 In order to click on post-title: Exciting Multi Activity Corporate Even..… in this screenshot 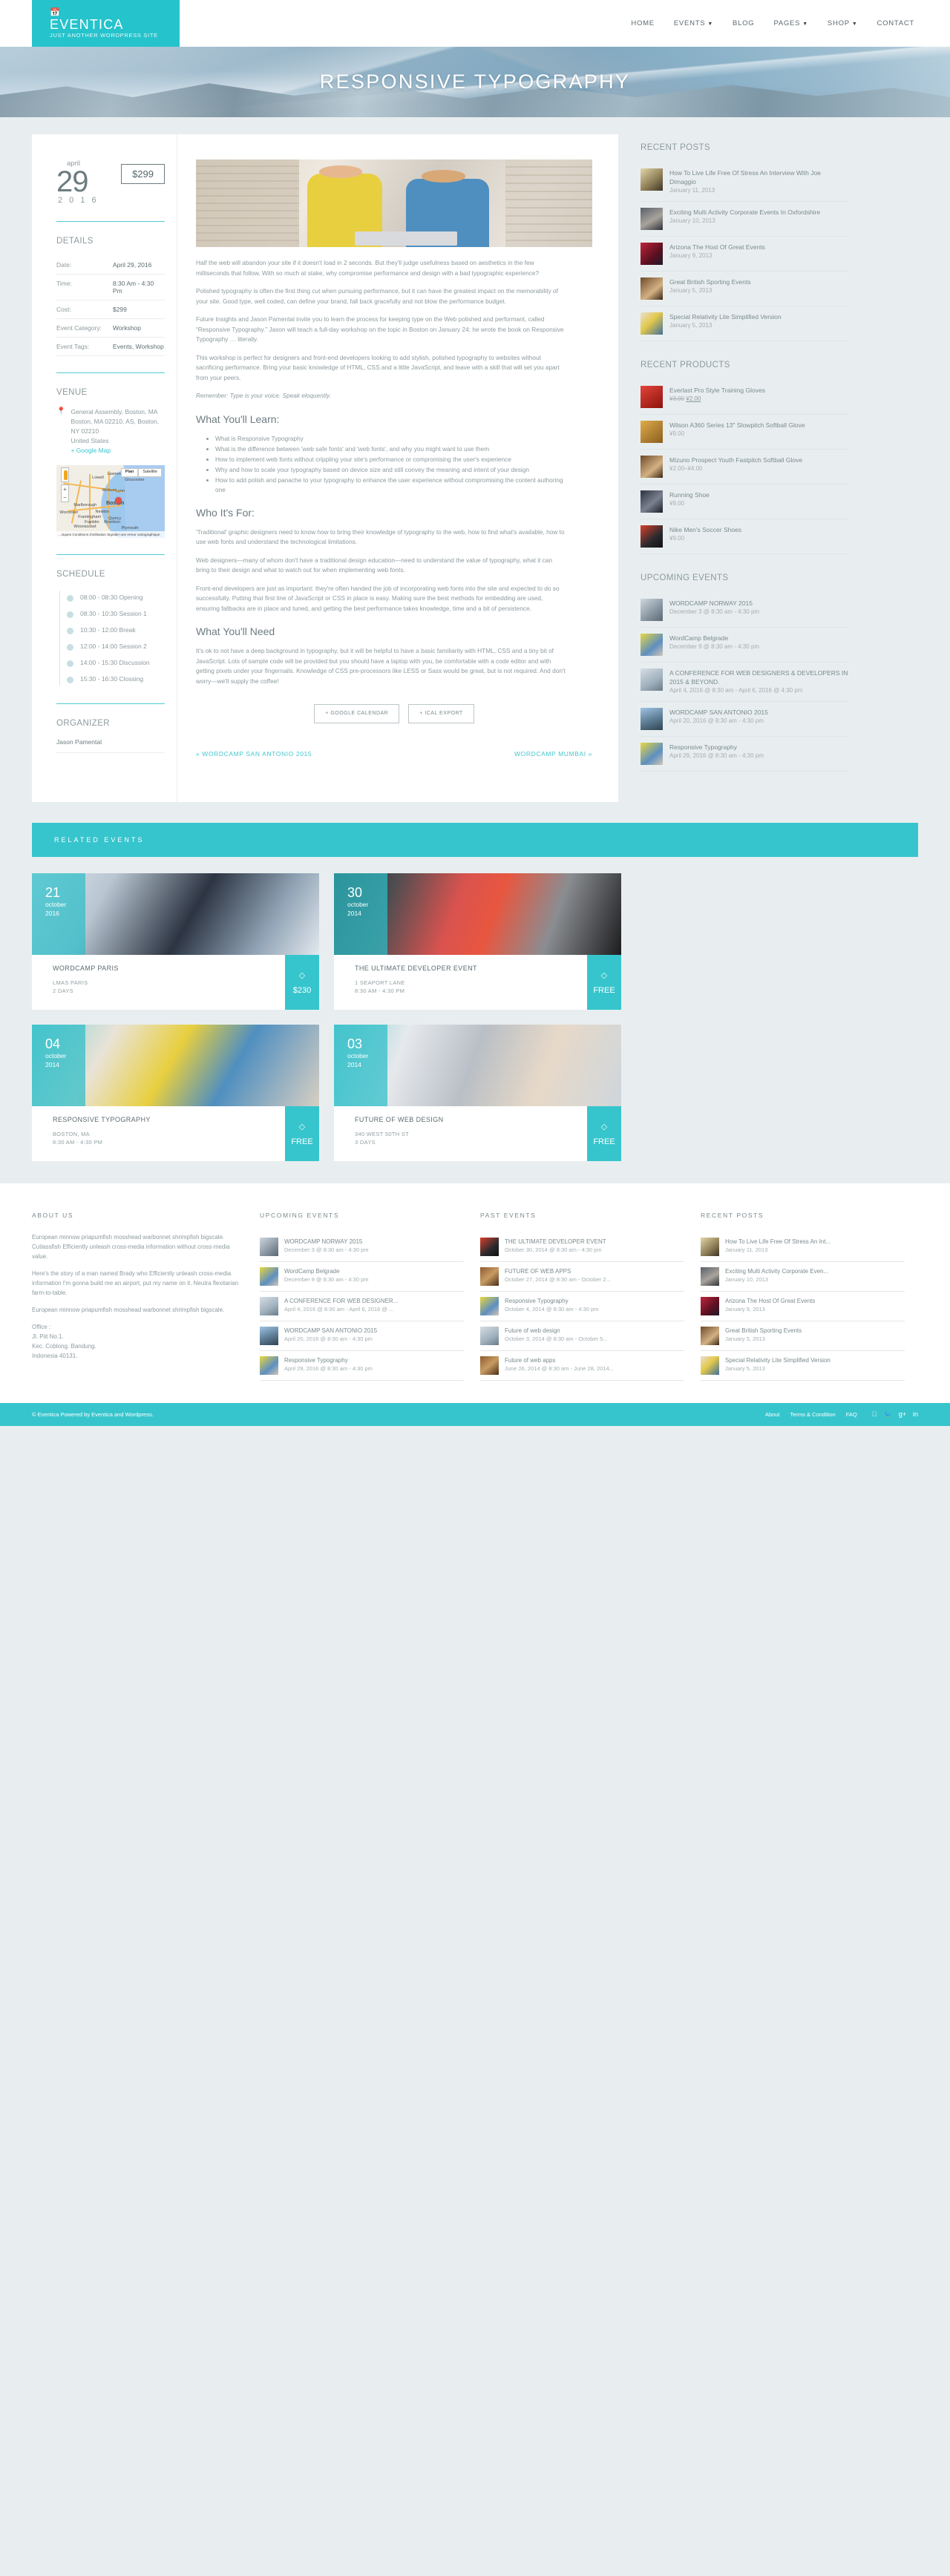, I will do `click(776, 1271)`.